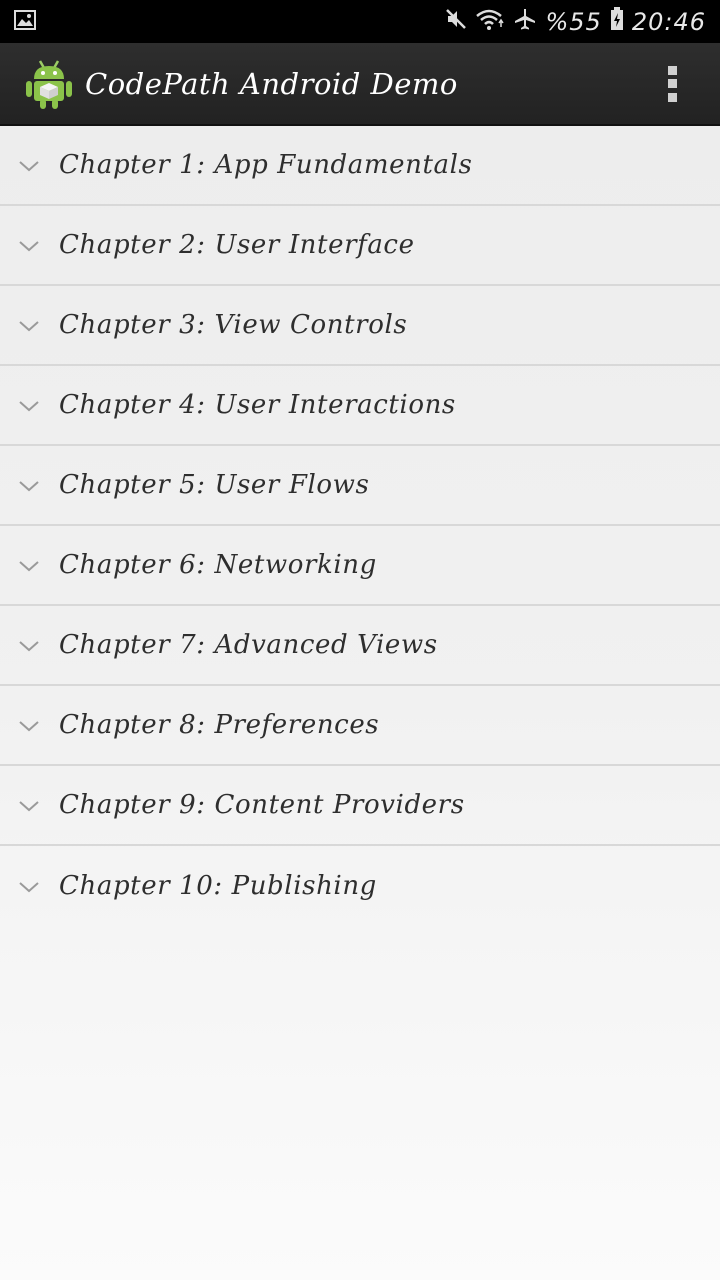 The width and height of the screenshot is (720, 1280). I want to click on status-clock: 20:46, so click(668, 21).